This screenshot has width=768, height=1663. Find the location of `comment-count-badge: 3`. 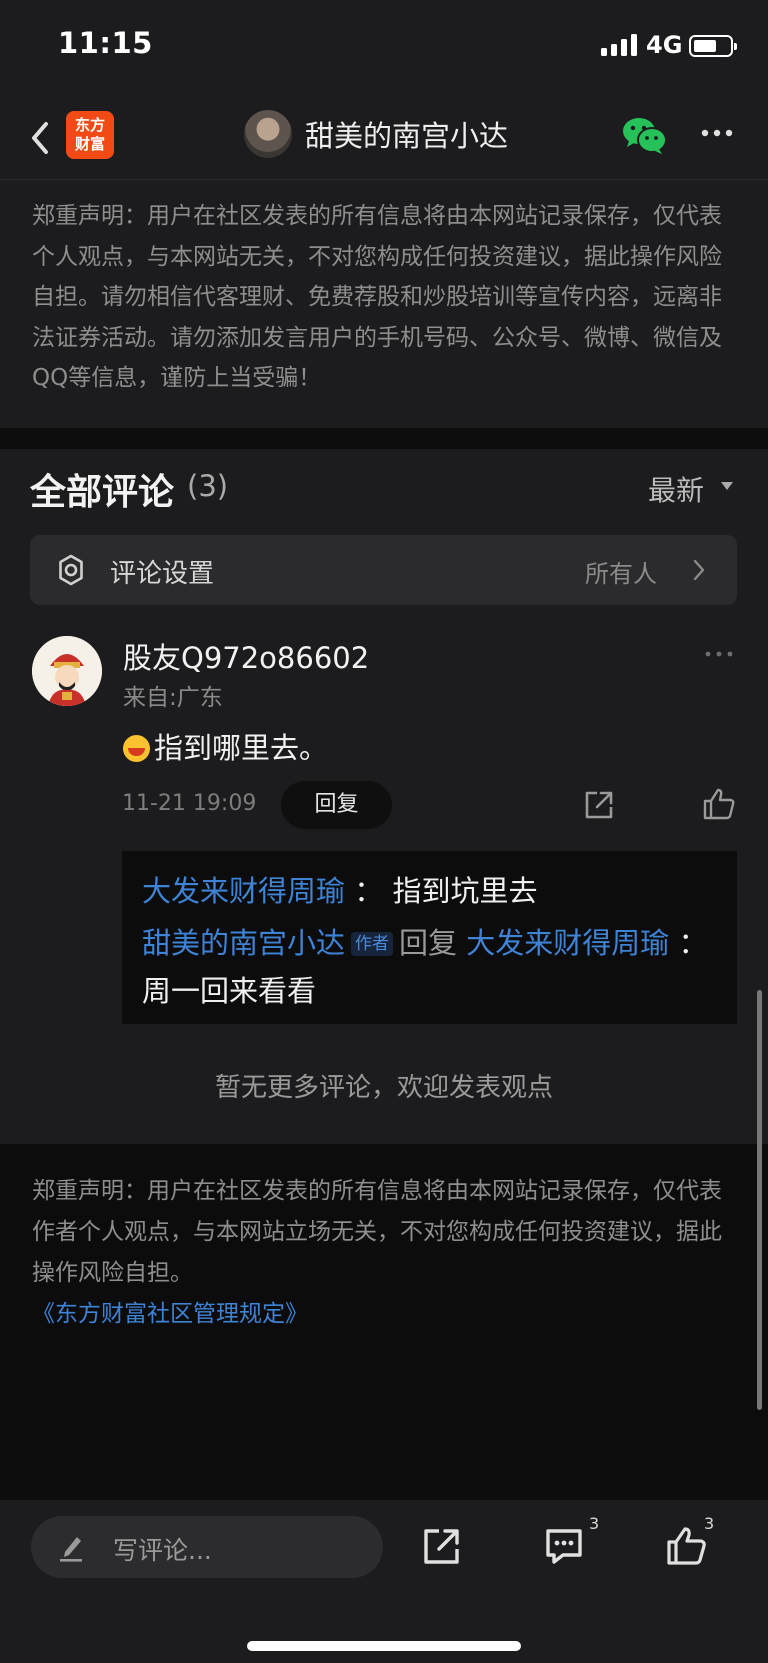

comment-count-badge: 3 is located at coordinates (594, 1523).